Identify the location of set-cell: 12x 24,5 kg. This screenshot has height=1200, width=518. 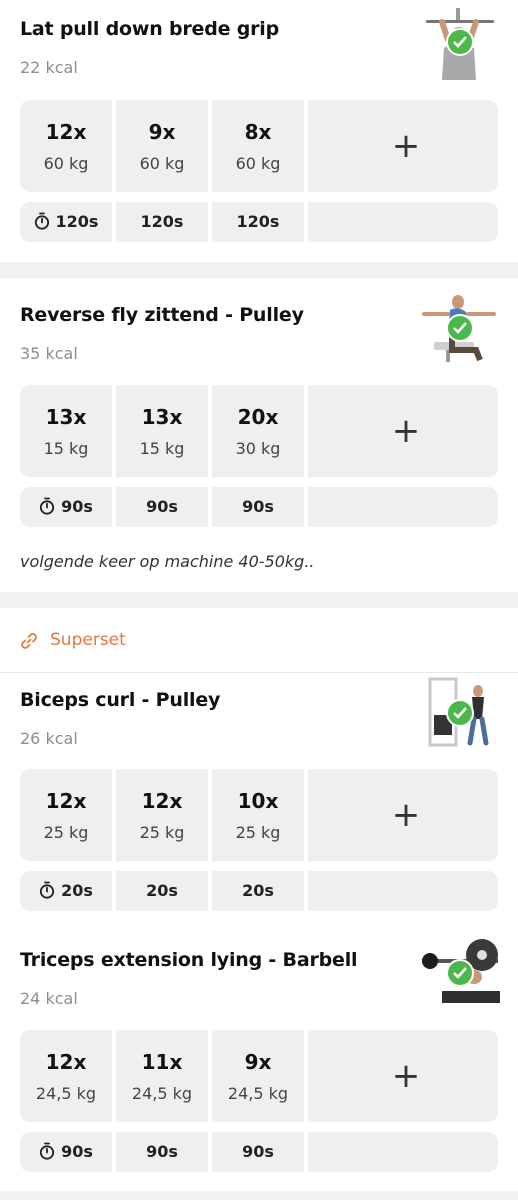
(66, 1076).